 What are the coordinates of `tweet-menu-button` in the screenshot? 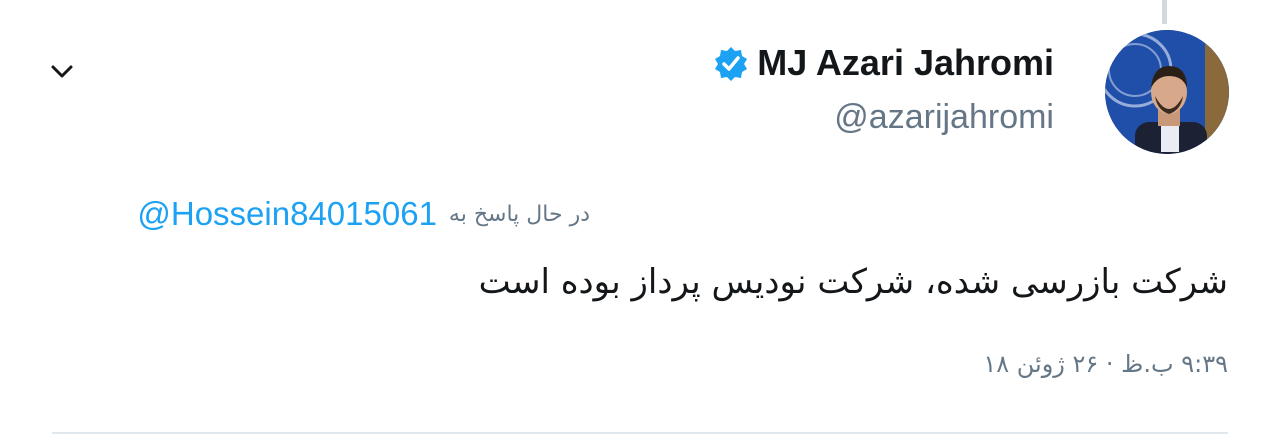 It's located at (62, 72).